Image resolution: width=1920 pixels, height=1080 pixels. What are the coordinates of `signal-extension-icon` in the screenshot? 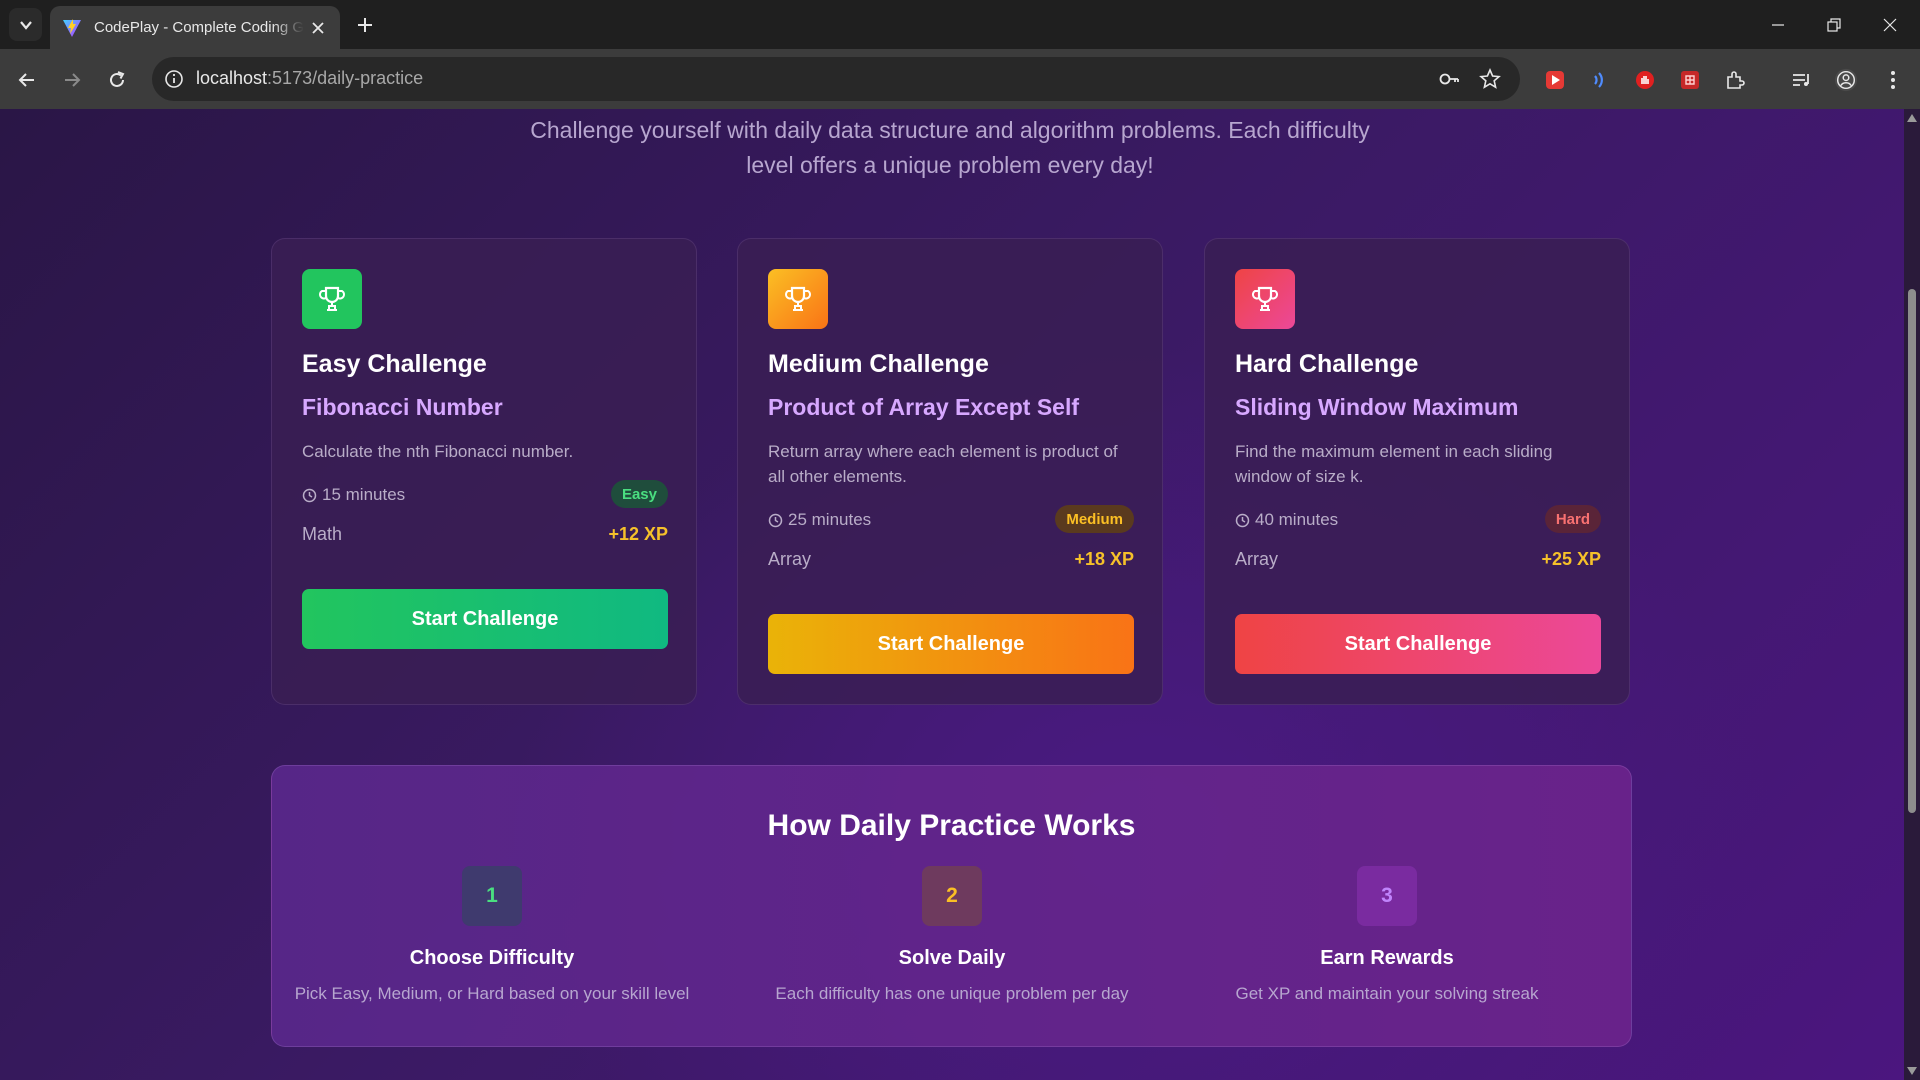 It's located at (1600, 80).